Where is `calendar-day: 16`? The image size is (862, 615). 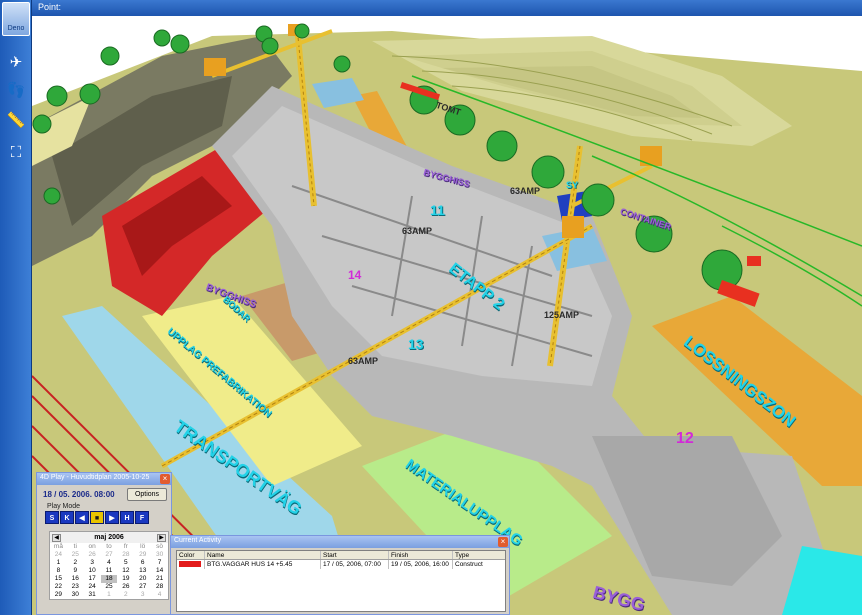 calendar-day: 16 is located at coordinates (75, 579).